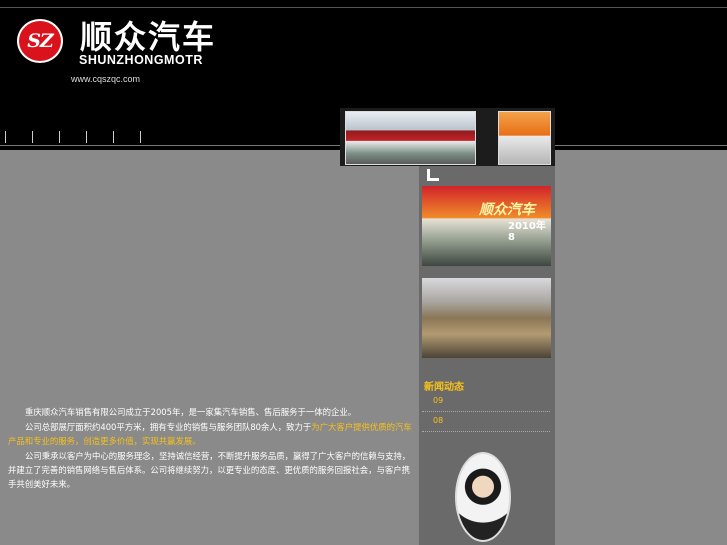  I want to click on intro-text: 公司总部展厅面积约400平方米，拥有专业的销售与服务团队80余人，致力于, so click(168, 427).